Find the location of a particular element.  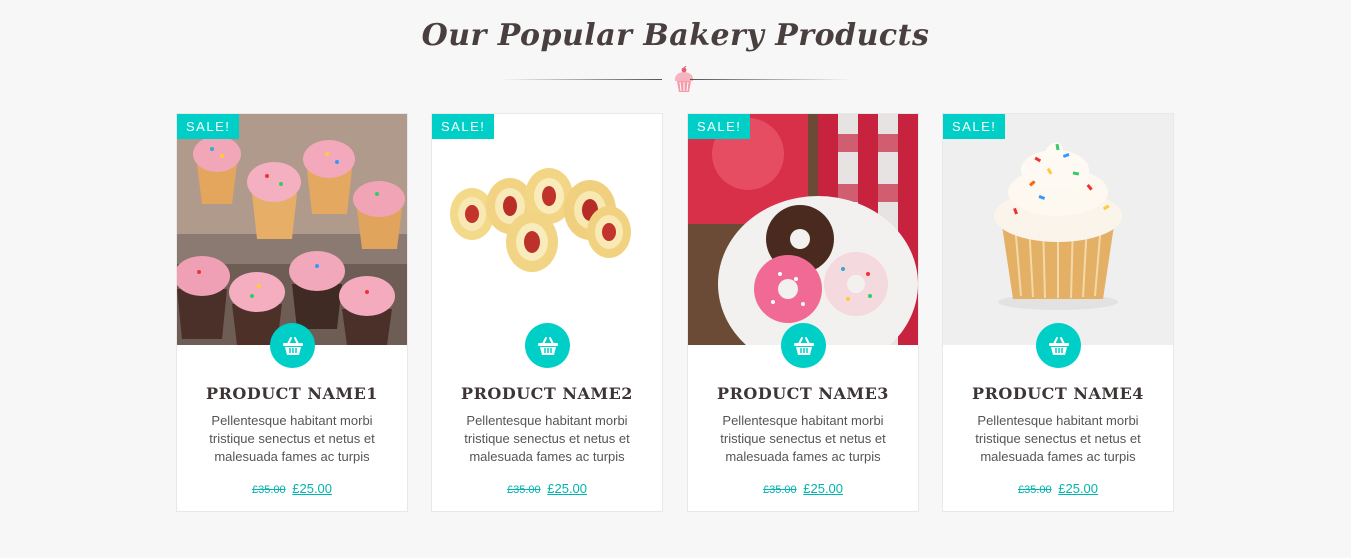

section-title: Our Popular Bakery Products is located at coordinates (675, 35).